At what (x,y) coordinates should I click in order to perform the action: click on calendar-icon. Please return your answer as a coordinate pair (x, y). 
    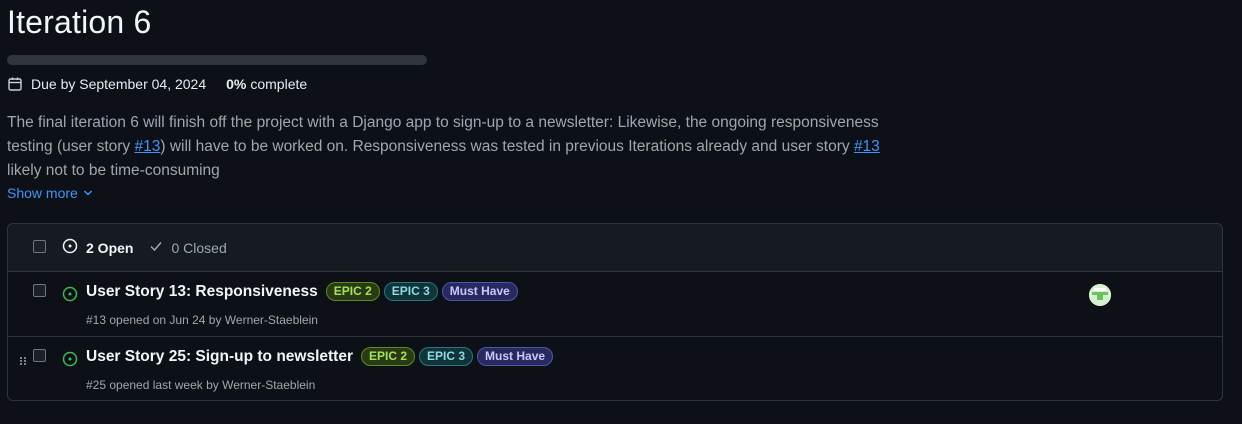
    Looking at the image, I should click on (15, 84).